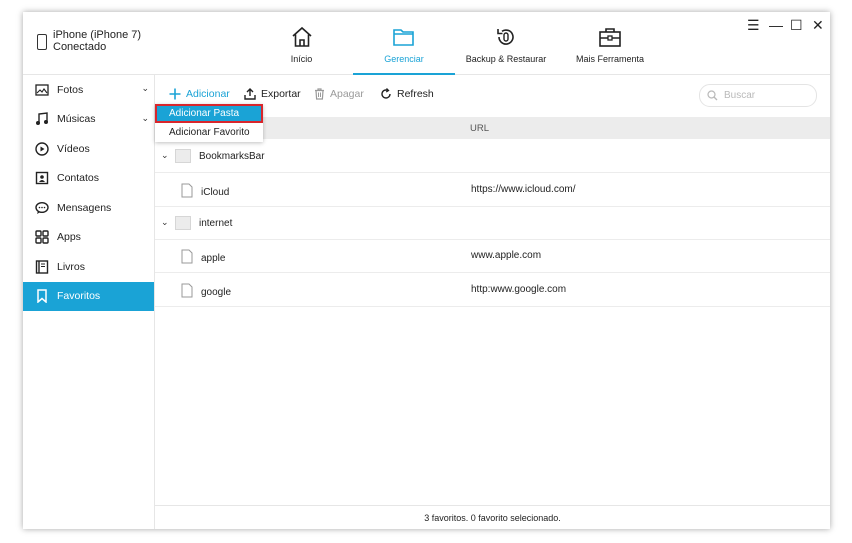 Image resolution: width=852 pixels, height=543 pixels. Describe the element at coordinates (479, 128) in the screenshot. I see `column-header-url: URL` at that location.